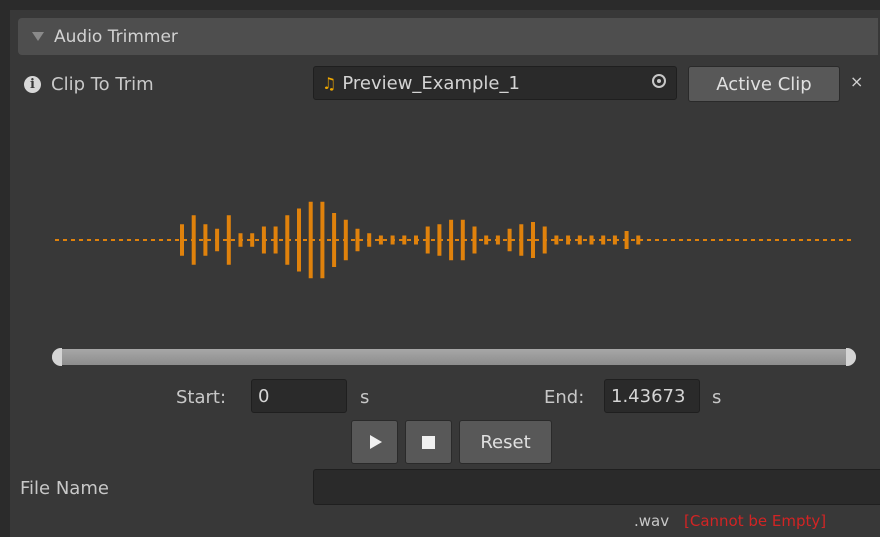 Image resolution: width=880 pixels, height=537 pixels. I want to click on waveform-display, so click(453, 240).